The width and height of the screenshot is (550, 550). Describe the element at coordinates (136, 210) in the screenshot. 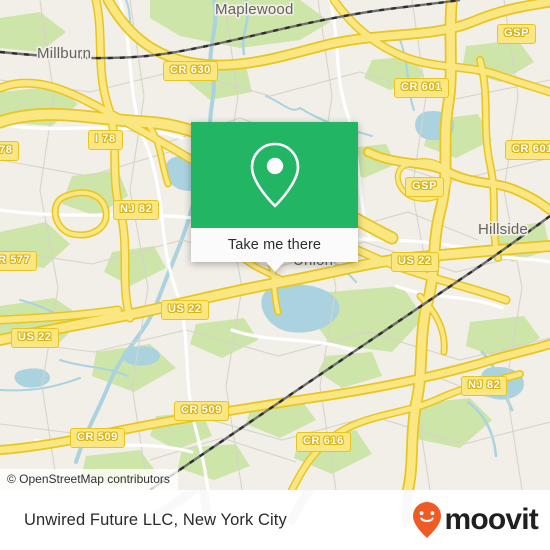

I see `route-shield-nj82-west: NJ 82` at that location.